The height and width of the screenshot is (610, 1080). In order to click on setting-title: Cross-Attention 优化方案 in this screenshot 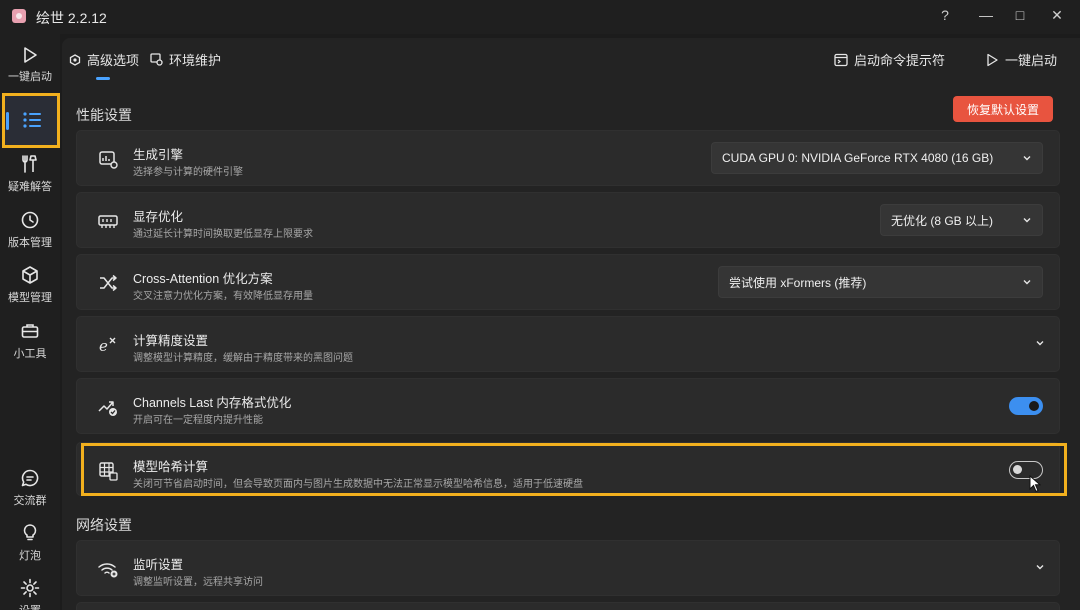, I will do `click(203, 279)`.